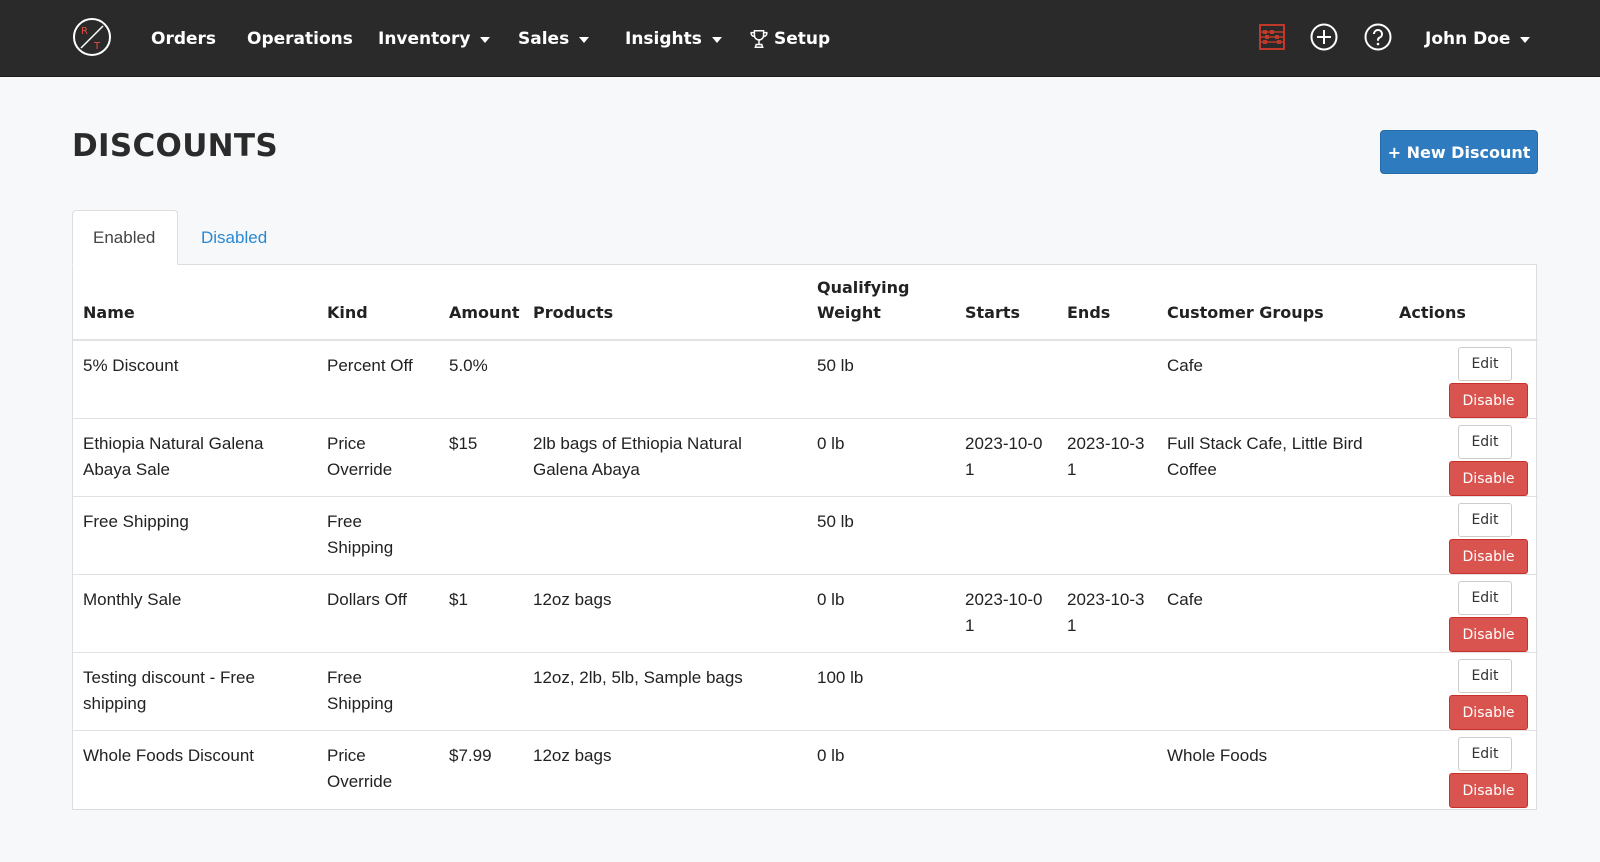 This screenshot has width=1600, height=862. I want to click on nav-orders-label: Orders, so click(184, 38).